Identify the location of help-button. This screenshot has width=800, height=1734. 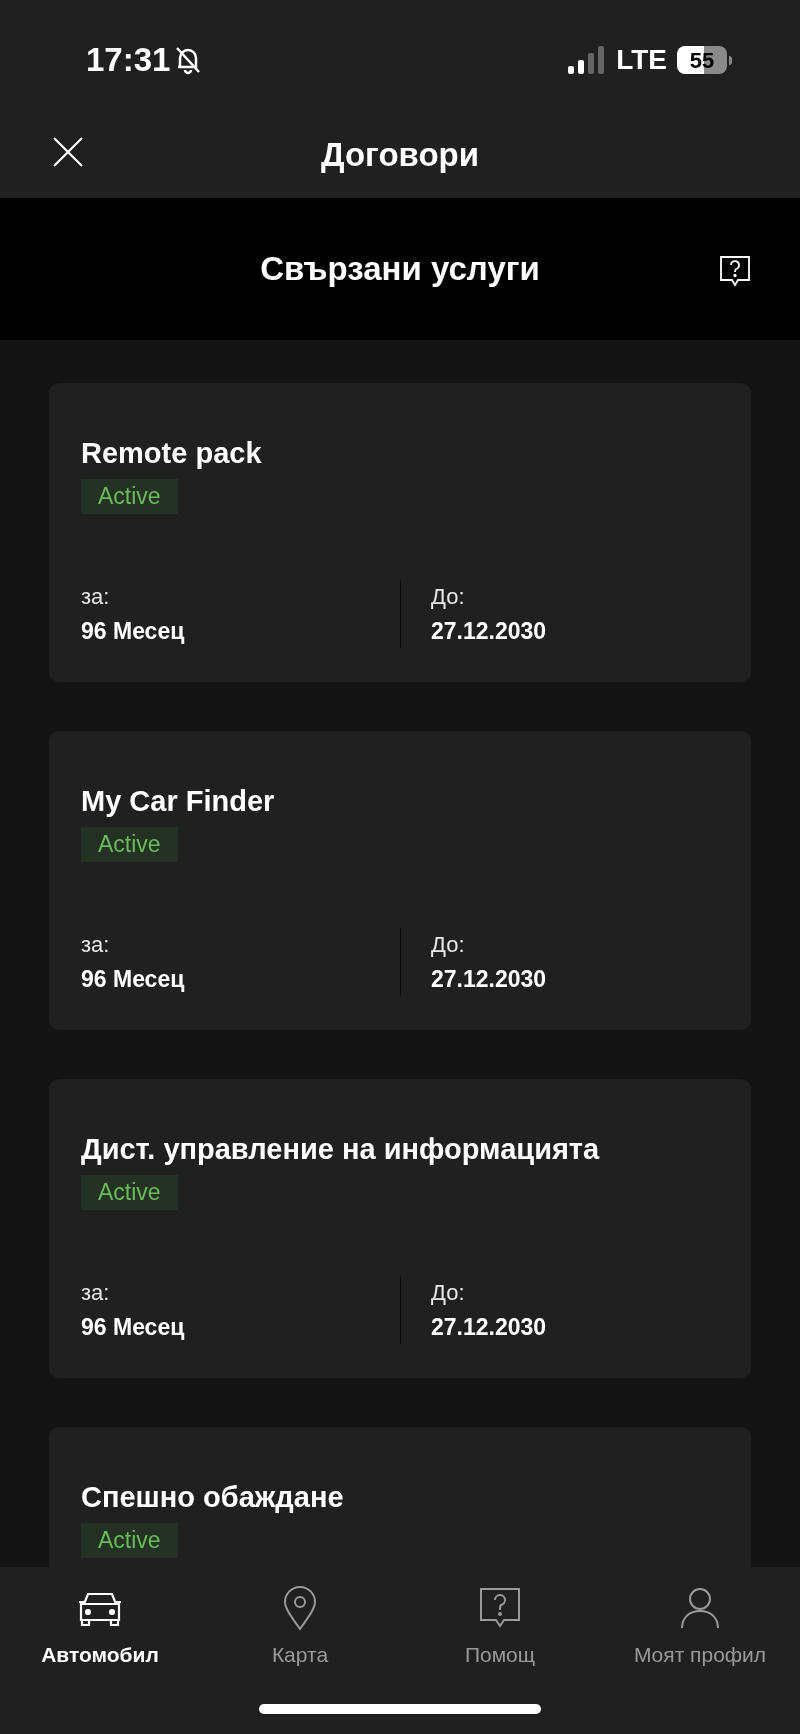
(735, 271).